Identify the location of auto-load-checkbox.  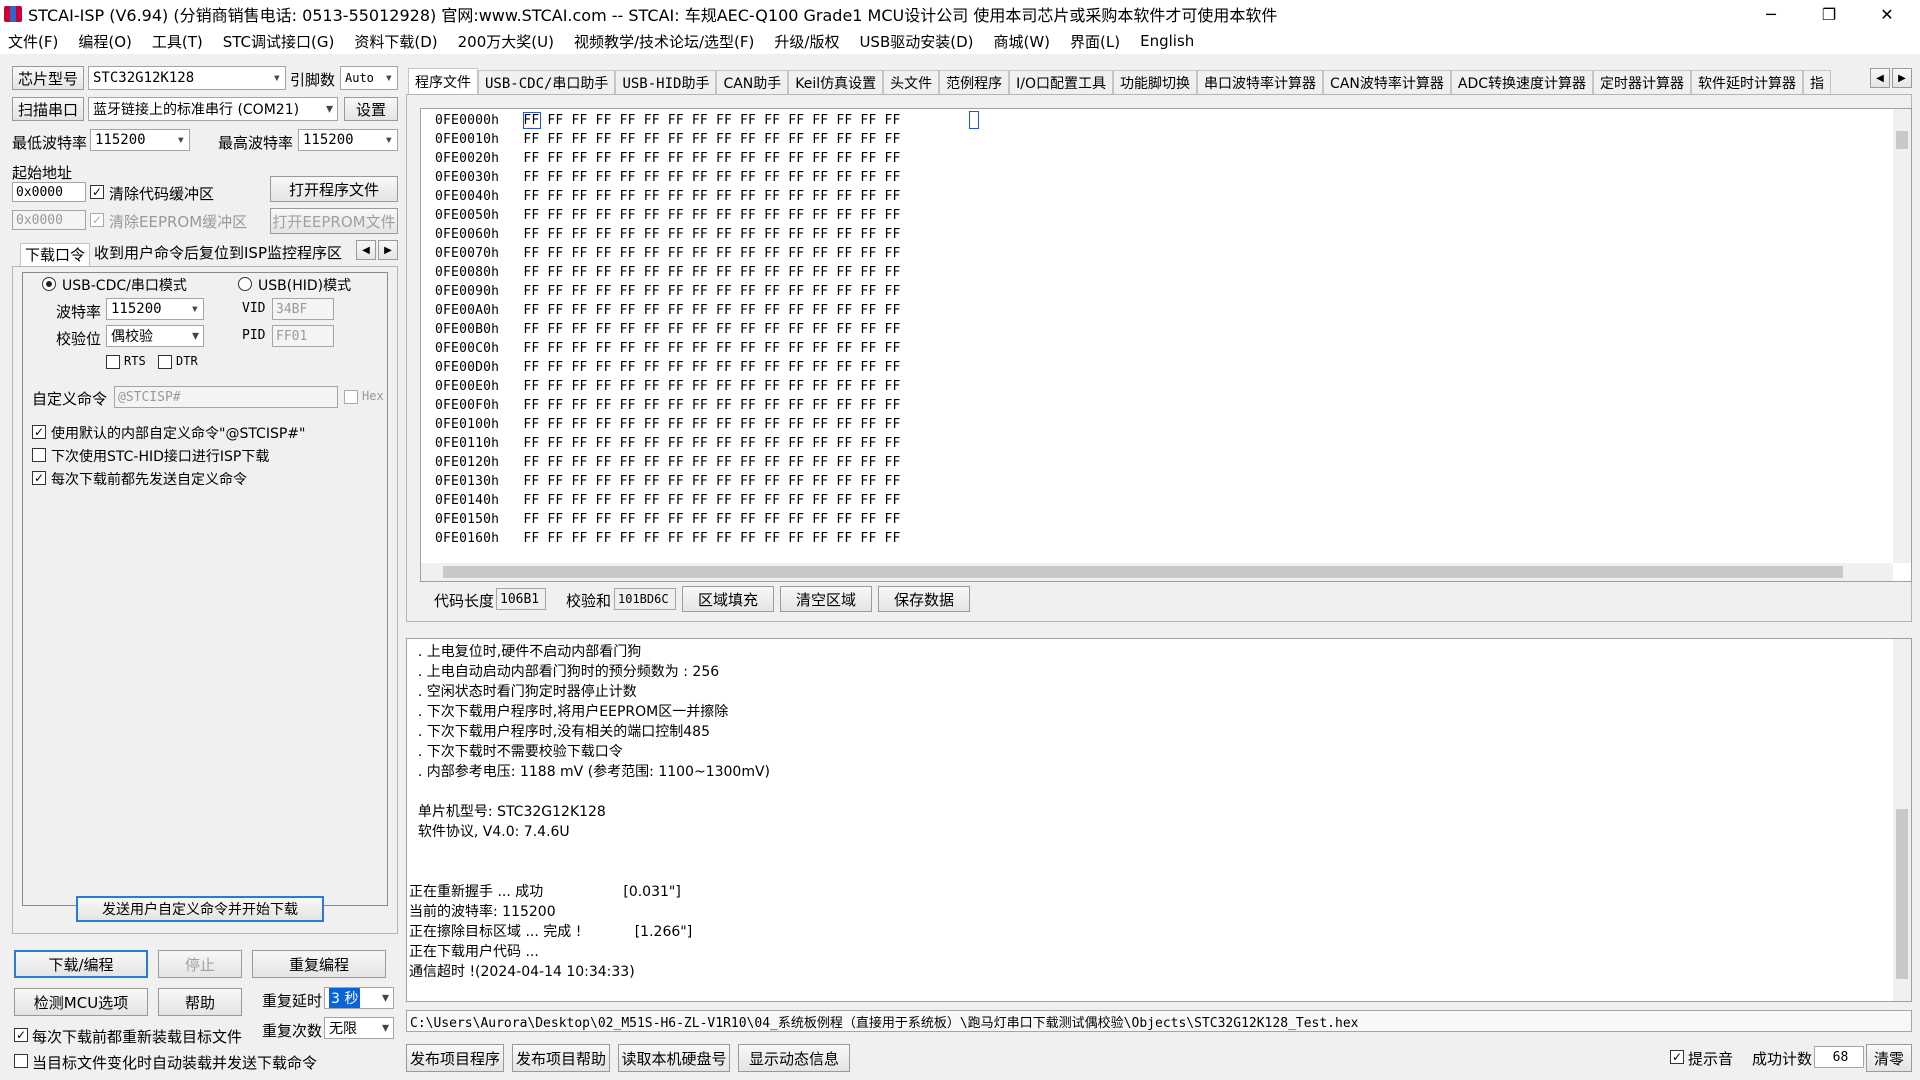
(21, 1061).